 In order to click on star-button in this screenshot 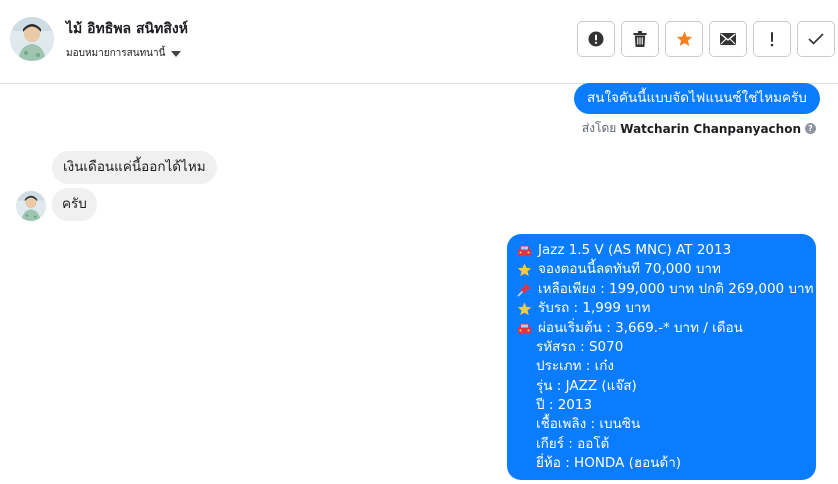, I will do `click(684, 39)`.